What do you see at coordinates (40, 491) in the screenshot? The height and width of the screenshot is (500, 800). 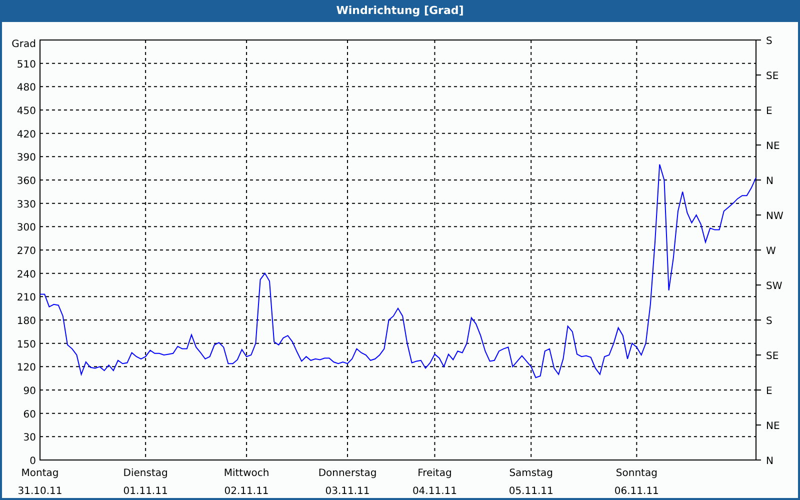 I see `x-tick-date: 31.10.11` at bounding box center [40, 491].